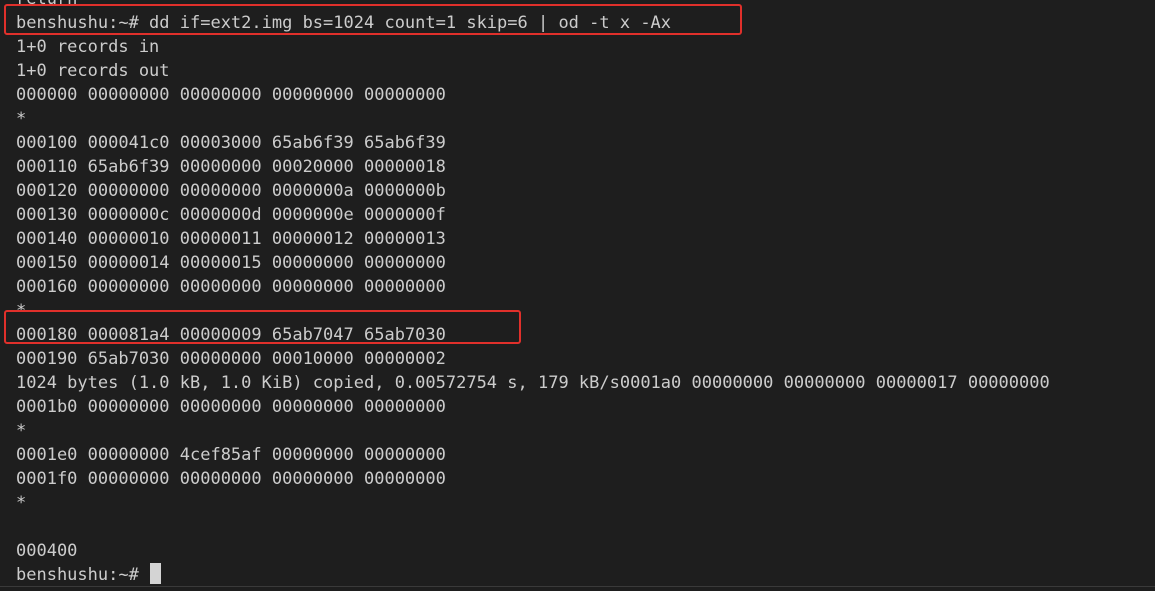 The height and width of the screenshot is (591, 1155). What do you see at coordinates (533, 5) in the screenshot?
I see `output-line: return` at bounding box center [533, 5].